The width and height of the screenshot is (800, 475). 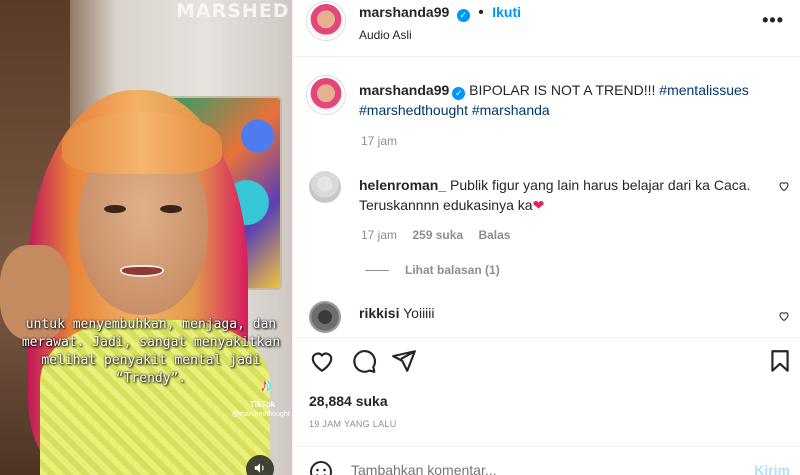 What do you see at coordinates (171, 209) in the screenshot?
I see `person-eye-right` at bounding box center [171, 209].